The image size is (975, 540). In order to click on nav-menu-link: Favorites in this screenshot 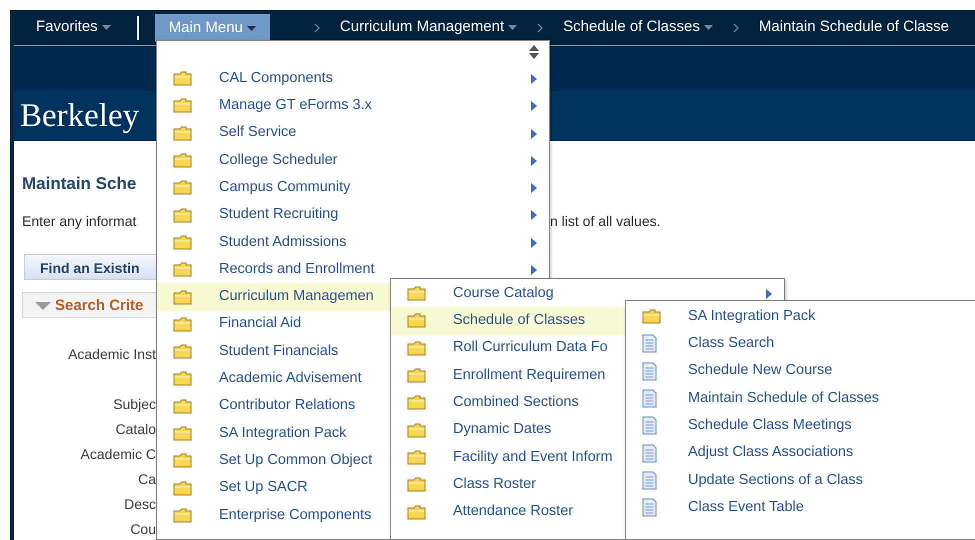, I will do `click(73, 27)`.